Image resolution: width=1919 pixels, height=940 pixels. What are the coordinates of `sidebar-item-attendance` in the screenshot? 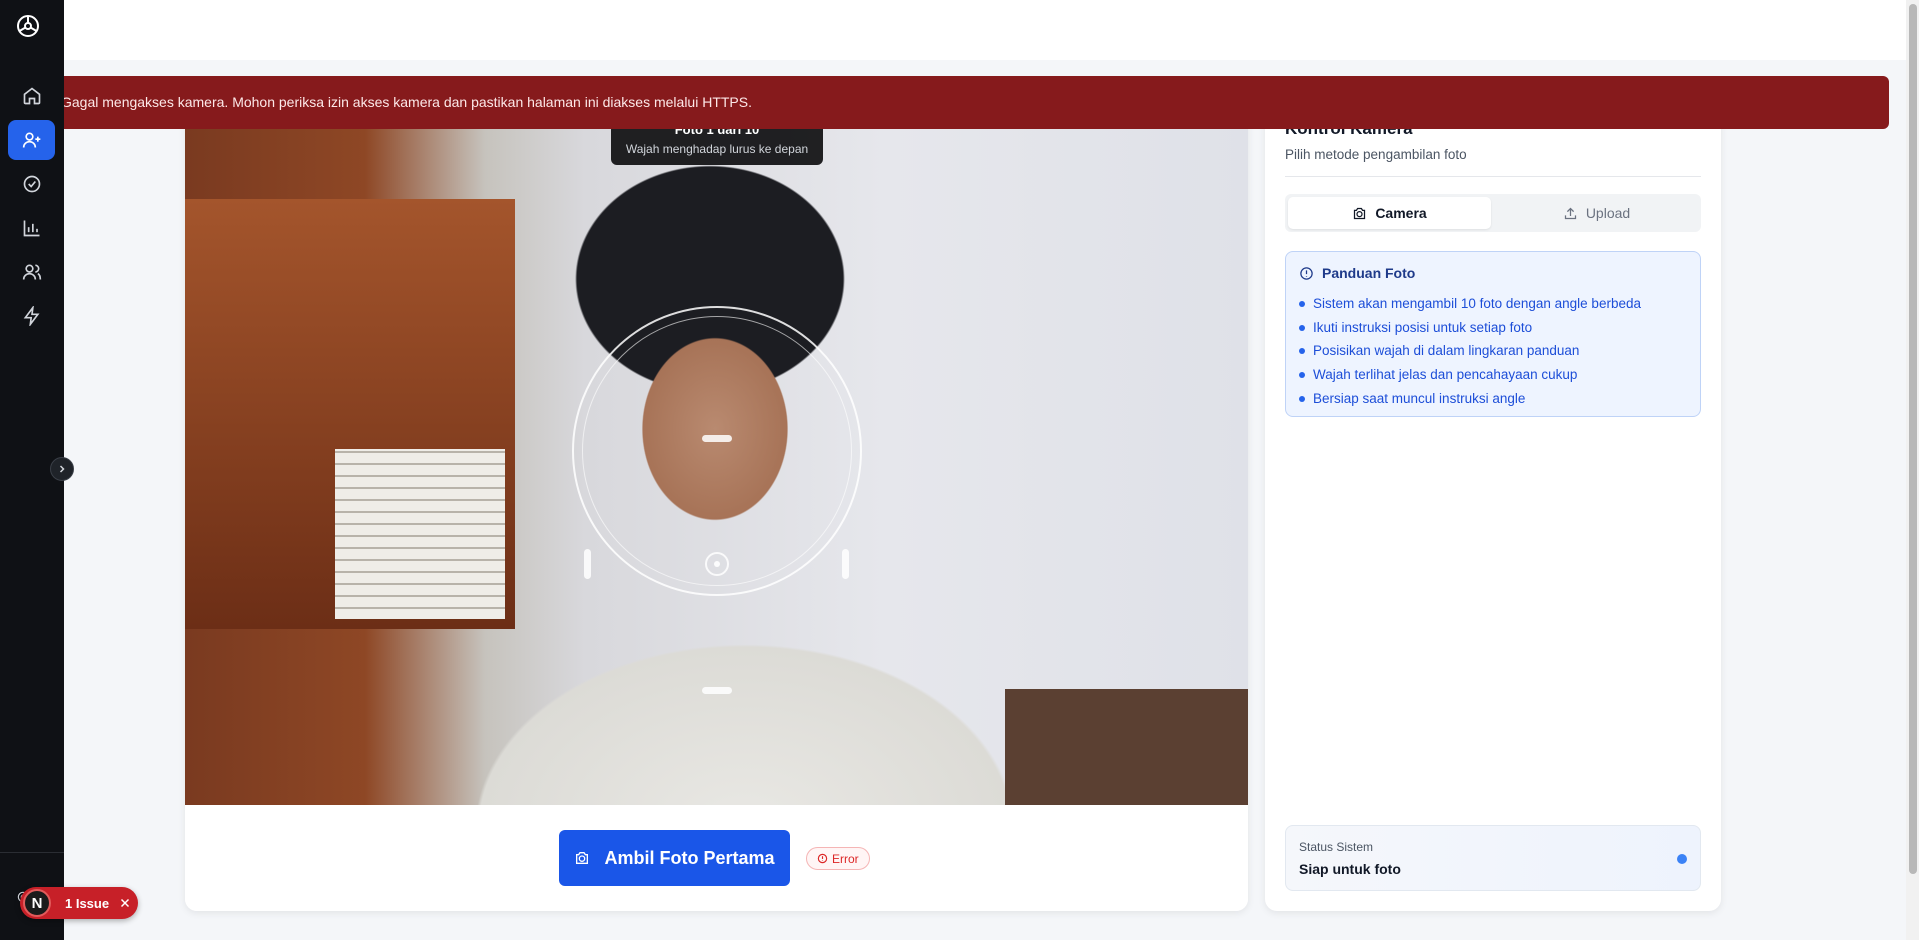 It's located at (31, 184).